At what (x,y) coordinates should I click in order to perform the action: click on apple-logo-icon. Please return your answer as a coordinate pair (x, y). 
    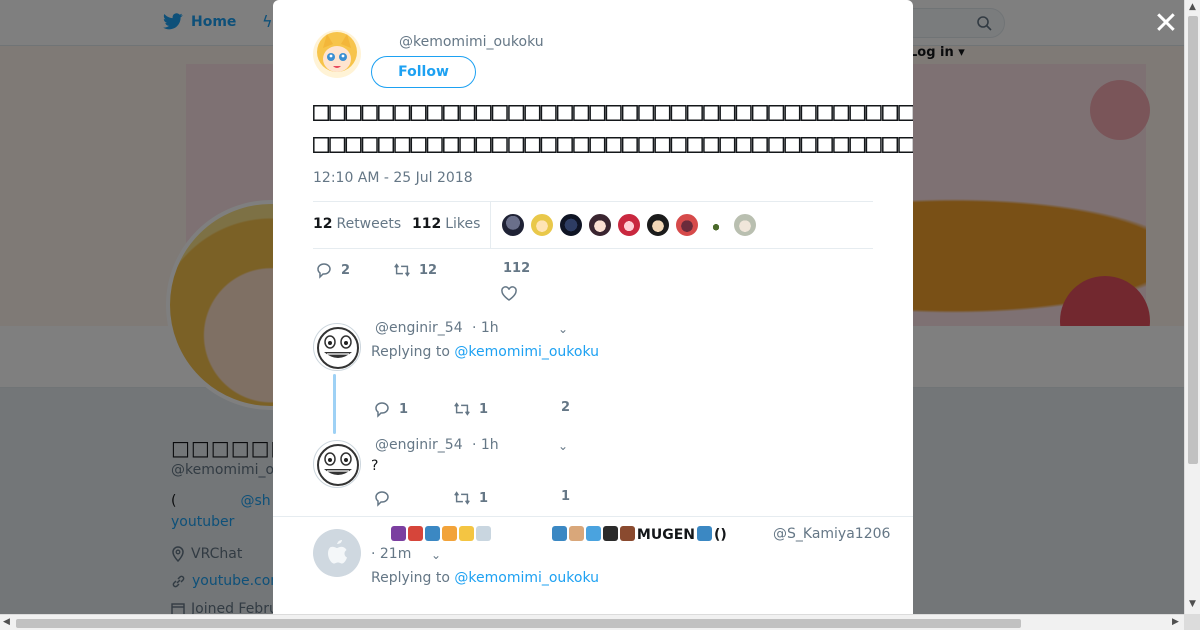
    Looking at the image, I should click on (337, 553).